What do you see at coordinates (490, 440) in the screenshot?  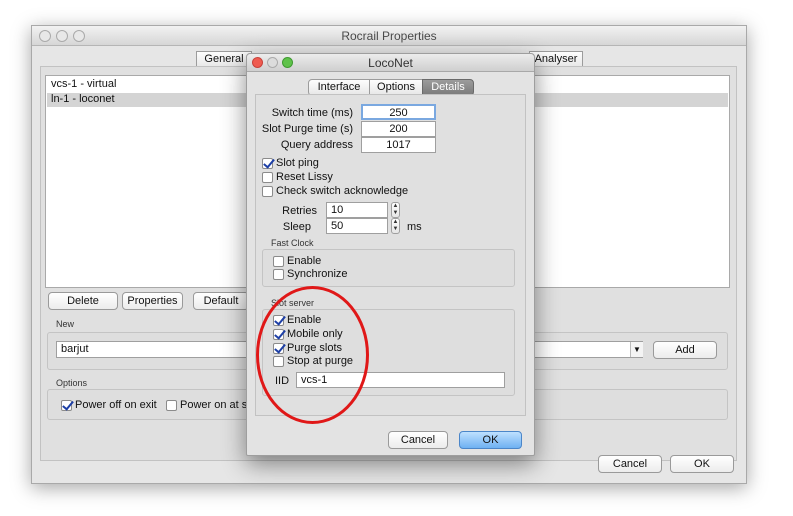 I see `dialog-ok-button: OK` at bounding box center [490, 440].